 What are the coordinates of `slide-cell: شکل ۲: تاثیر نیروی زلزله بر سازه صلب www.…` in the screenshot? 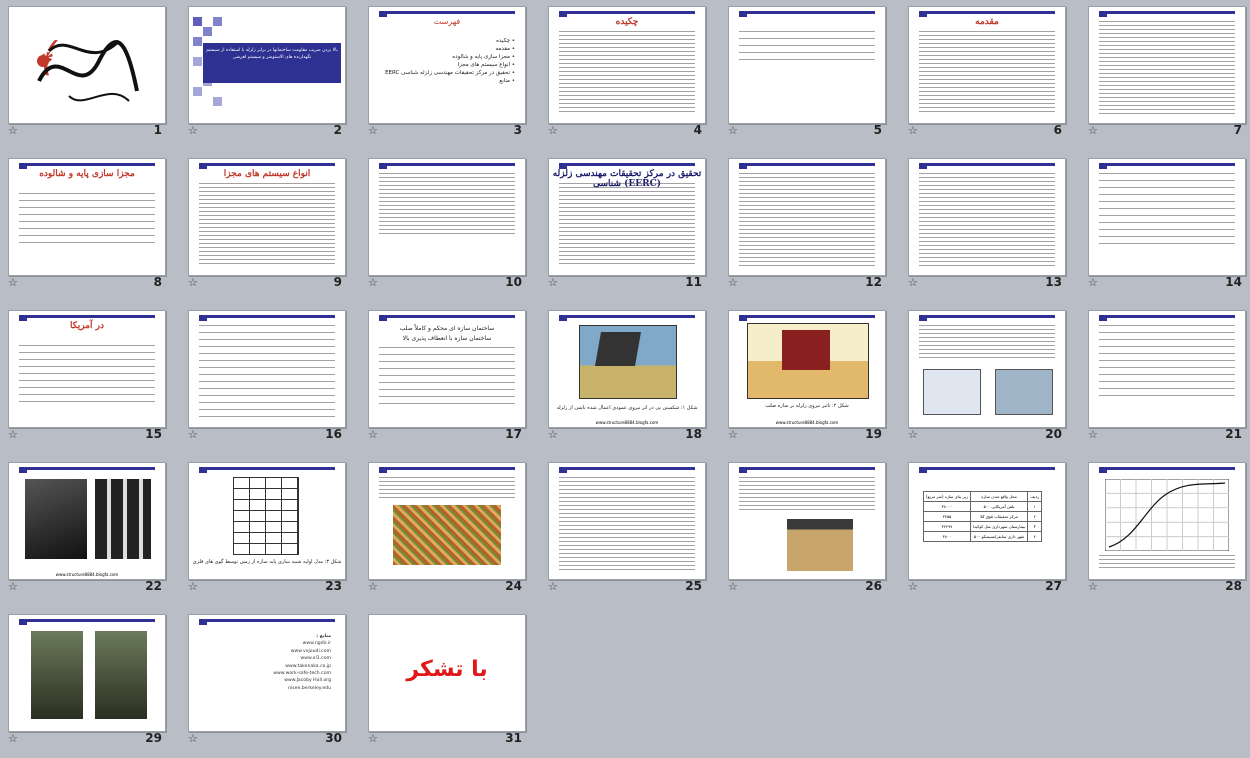 It's located at (810, 379).